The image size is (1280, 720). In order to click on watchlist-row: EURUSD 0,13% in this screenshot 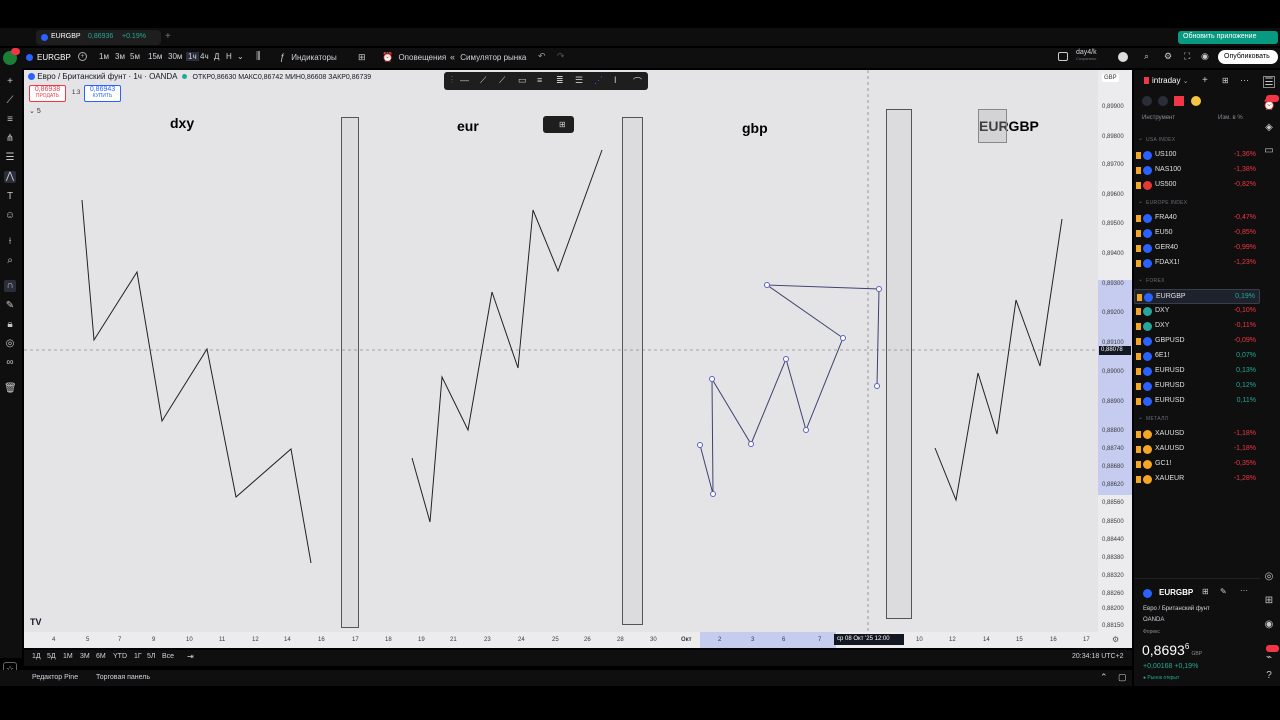, I will do `click(1197, 371)`.